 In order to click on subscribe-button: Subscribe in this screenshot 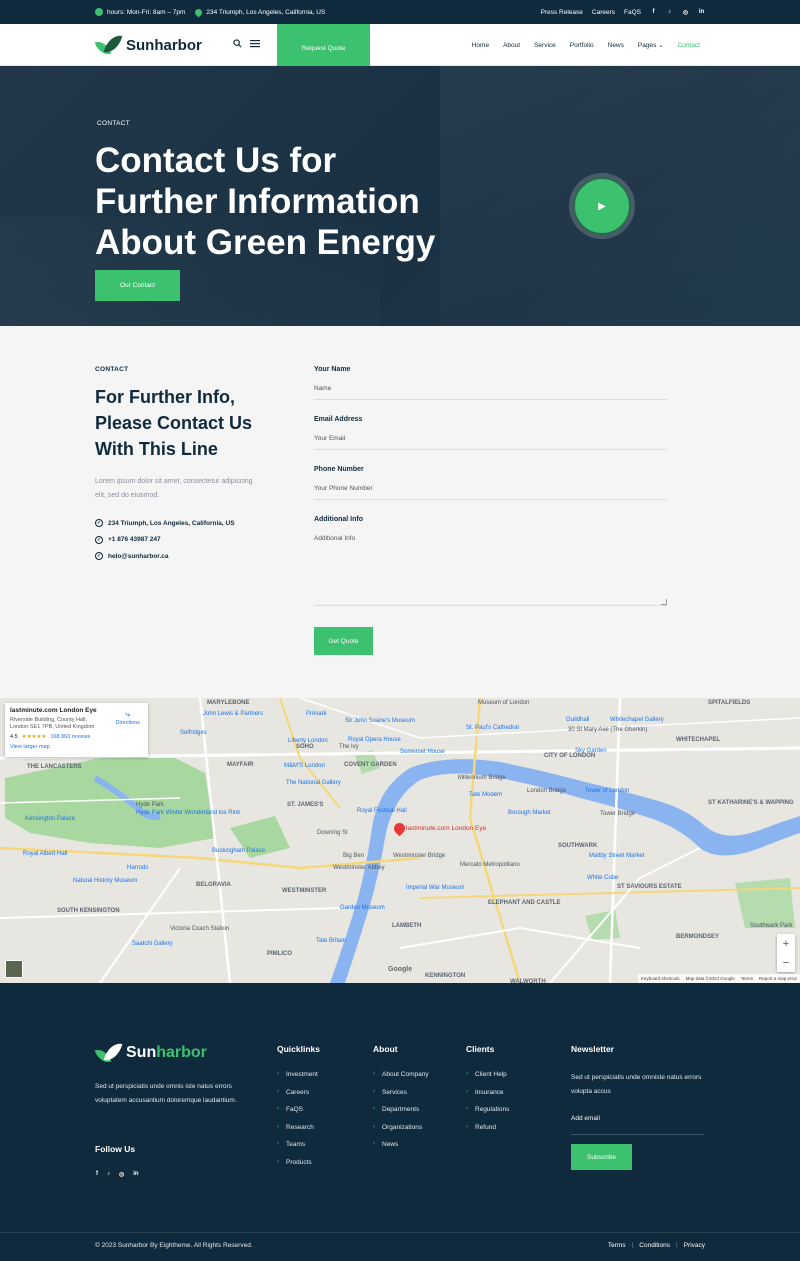, I will do `click(601, 1157)`.